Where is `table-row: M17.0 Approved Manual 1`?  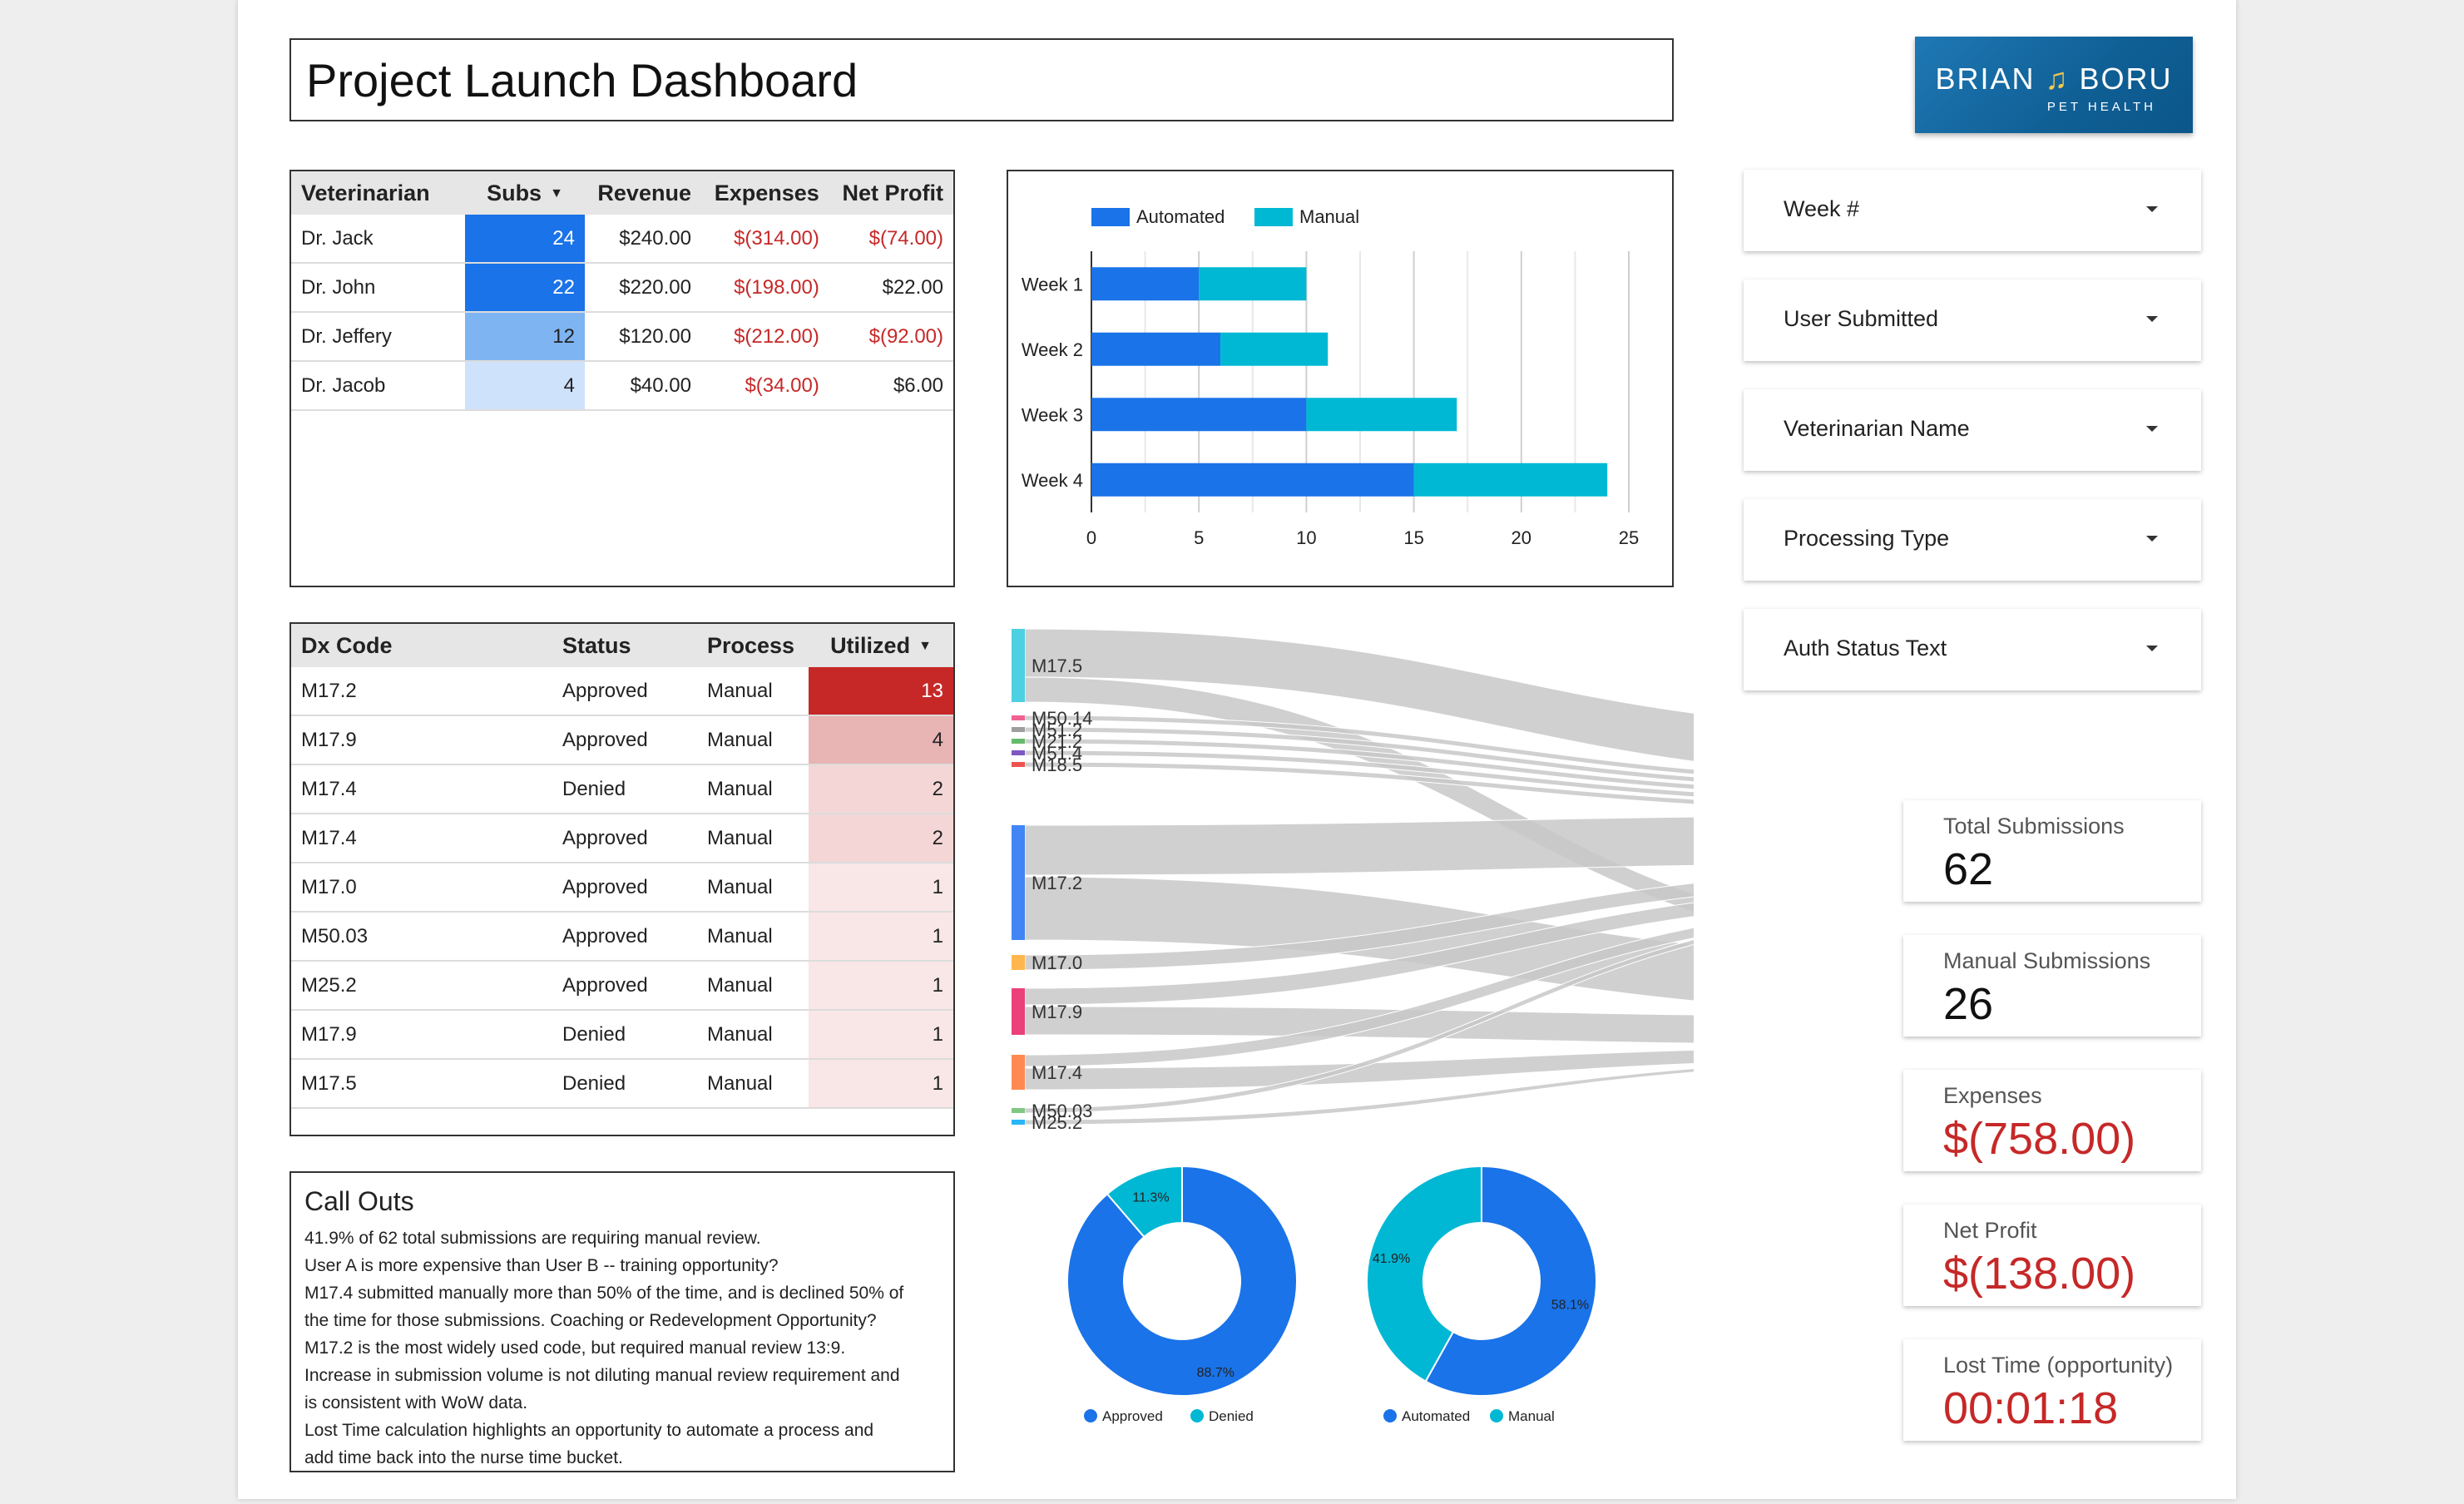 table-row: M17.0 Approved Manual 1 is located at coordinates (622, 888).